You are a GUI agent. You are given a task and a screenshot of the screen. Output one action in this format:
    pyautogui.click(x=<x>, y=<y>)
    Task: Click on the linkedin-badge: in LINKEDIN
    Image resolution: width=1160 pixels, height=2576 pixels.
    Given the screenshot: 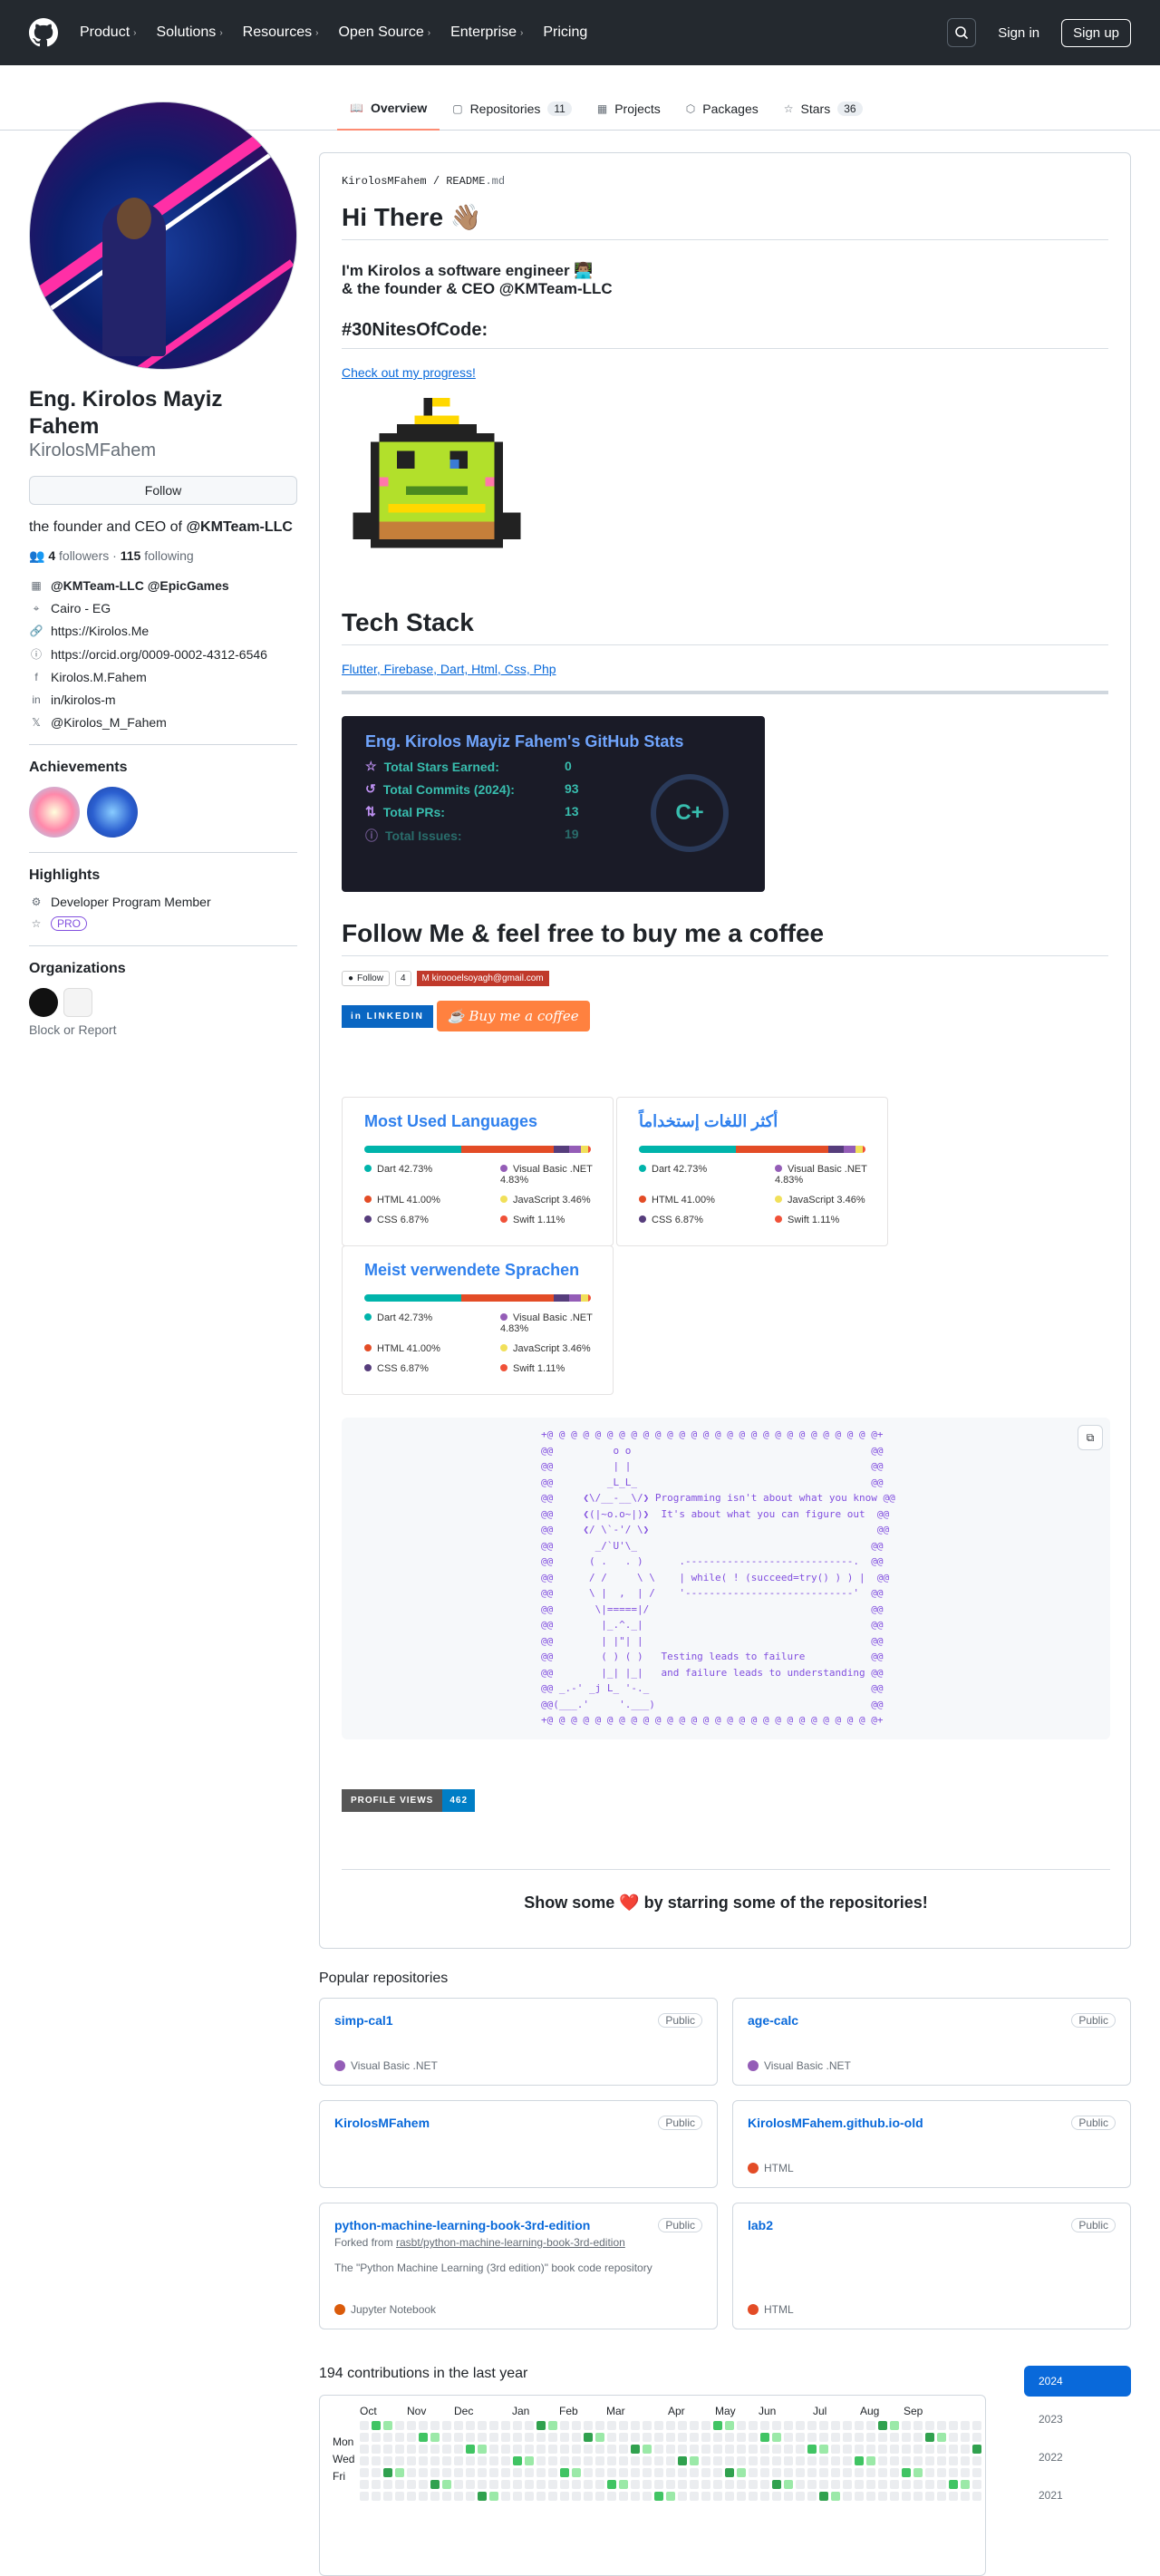 What is the action you would take?
    pyautogui.click(x=387, y=1016)
    